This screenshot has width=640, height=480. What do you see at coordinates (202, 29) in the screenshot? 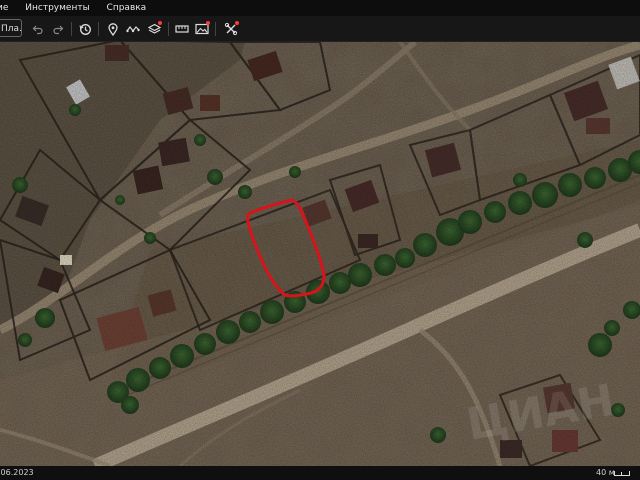
I see `image-overlay-button` at bounding box center [202, 29].